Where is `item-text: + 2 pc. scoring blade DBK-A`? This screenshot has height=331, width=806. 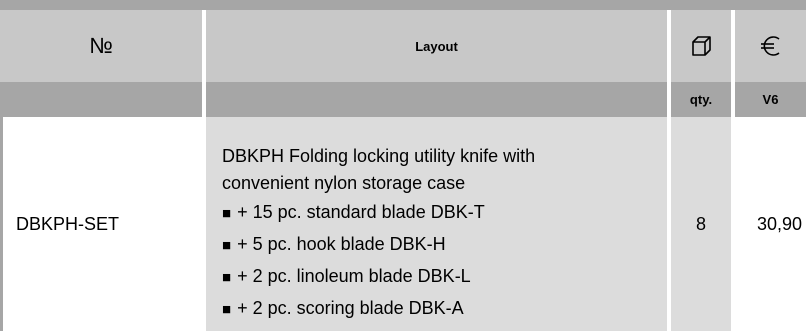
item-text: + 2 pc. scoring blade DBK-A is located at coordinates (350, 308).